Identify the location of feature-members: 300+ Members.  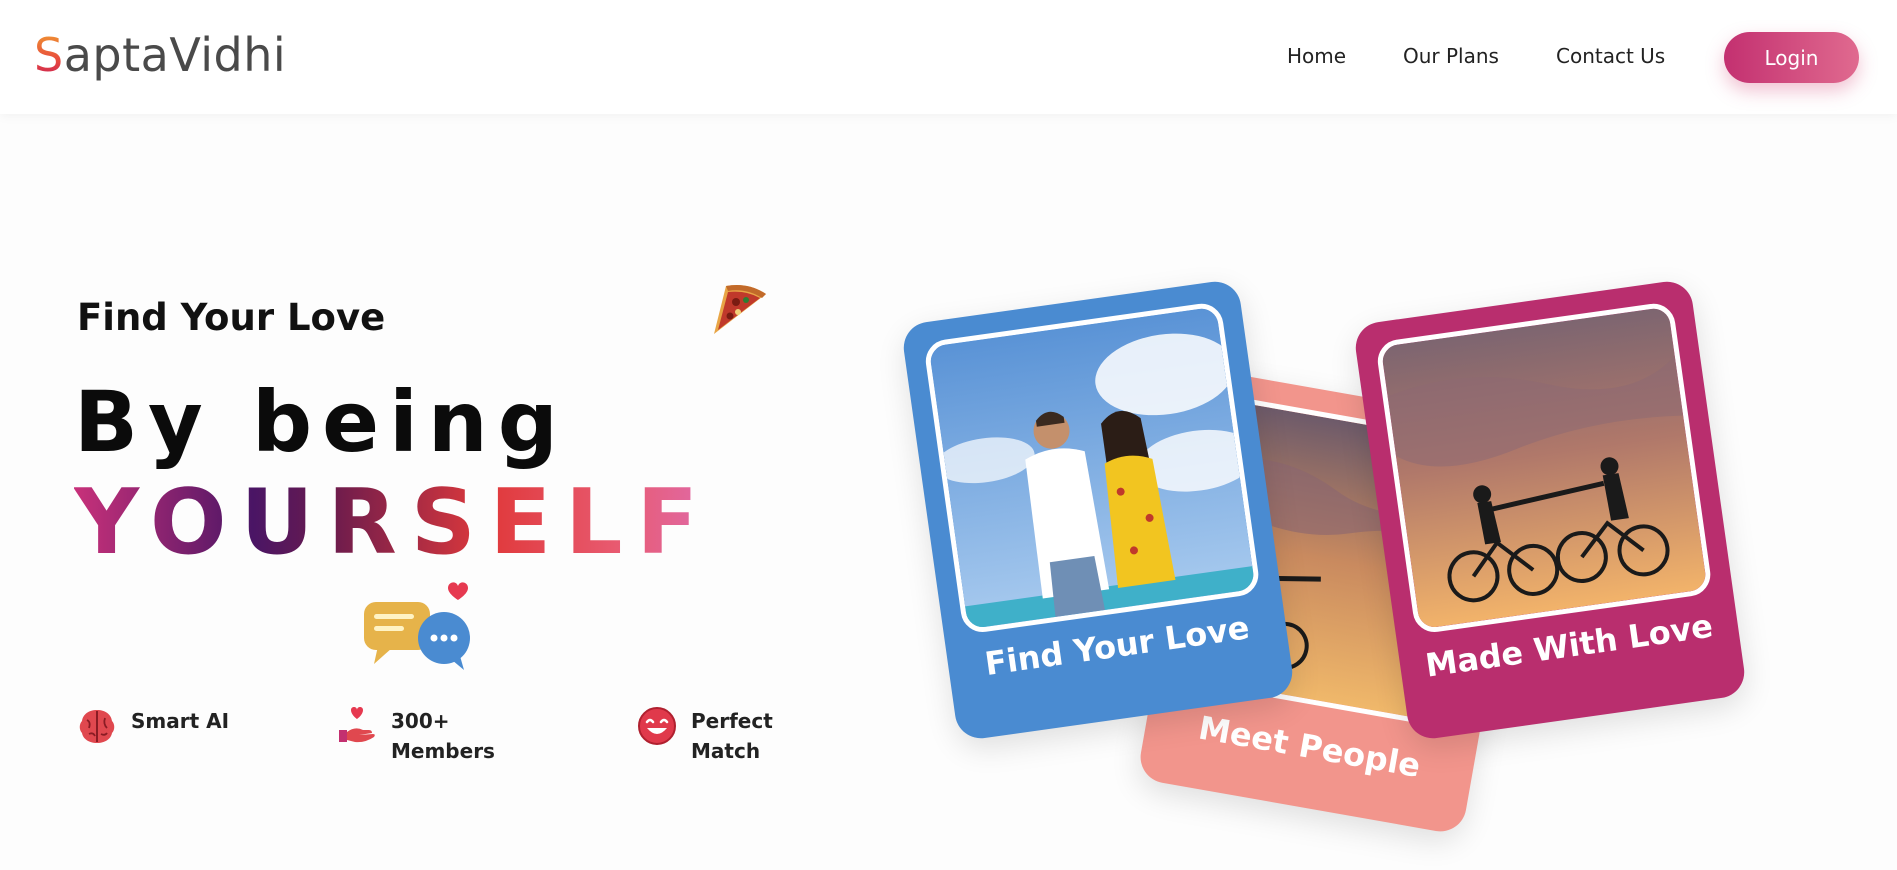
(416, 736).